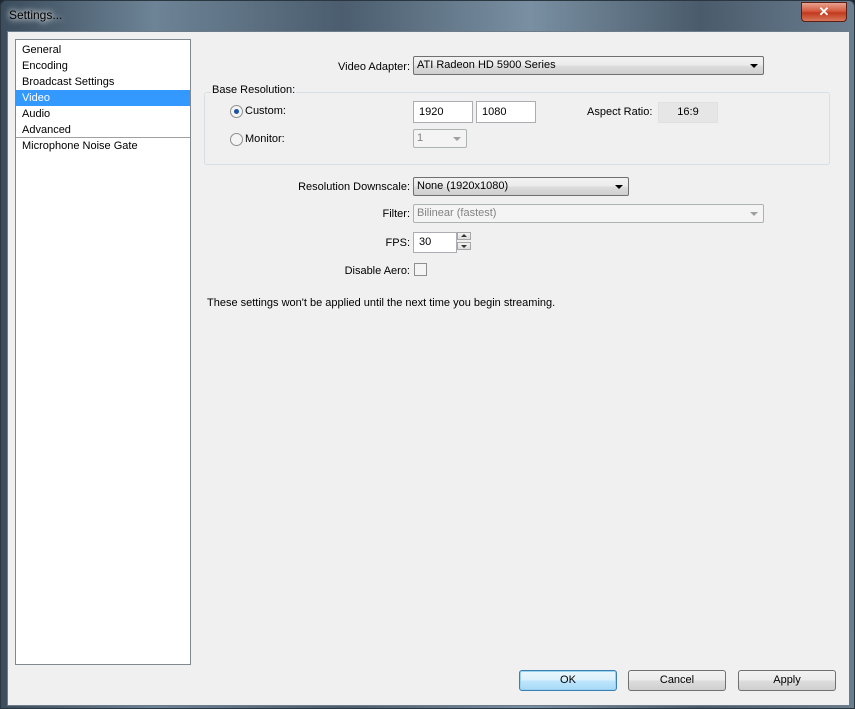  What do you see at coordinates (397, 243) in the screenshot?
I see `fps-label: FPS:` at bounding box center [397, 243].